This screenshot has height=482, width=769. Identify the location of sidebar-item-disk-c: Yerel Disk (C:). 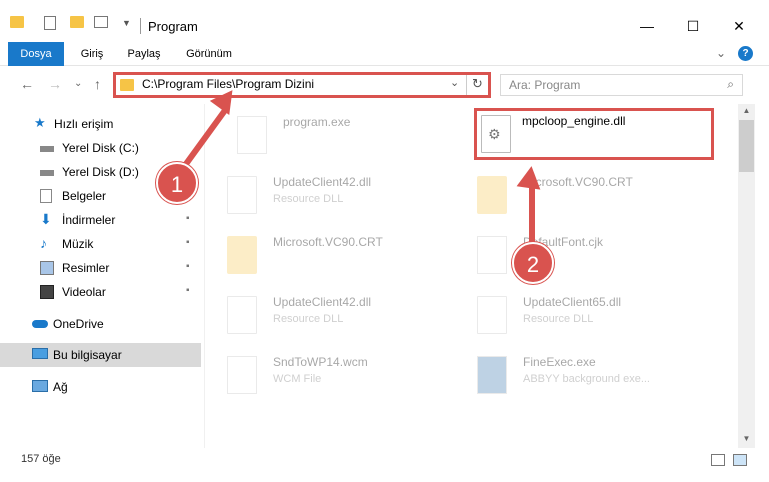
(100, 148).